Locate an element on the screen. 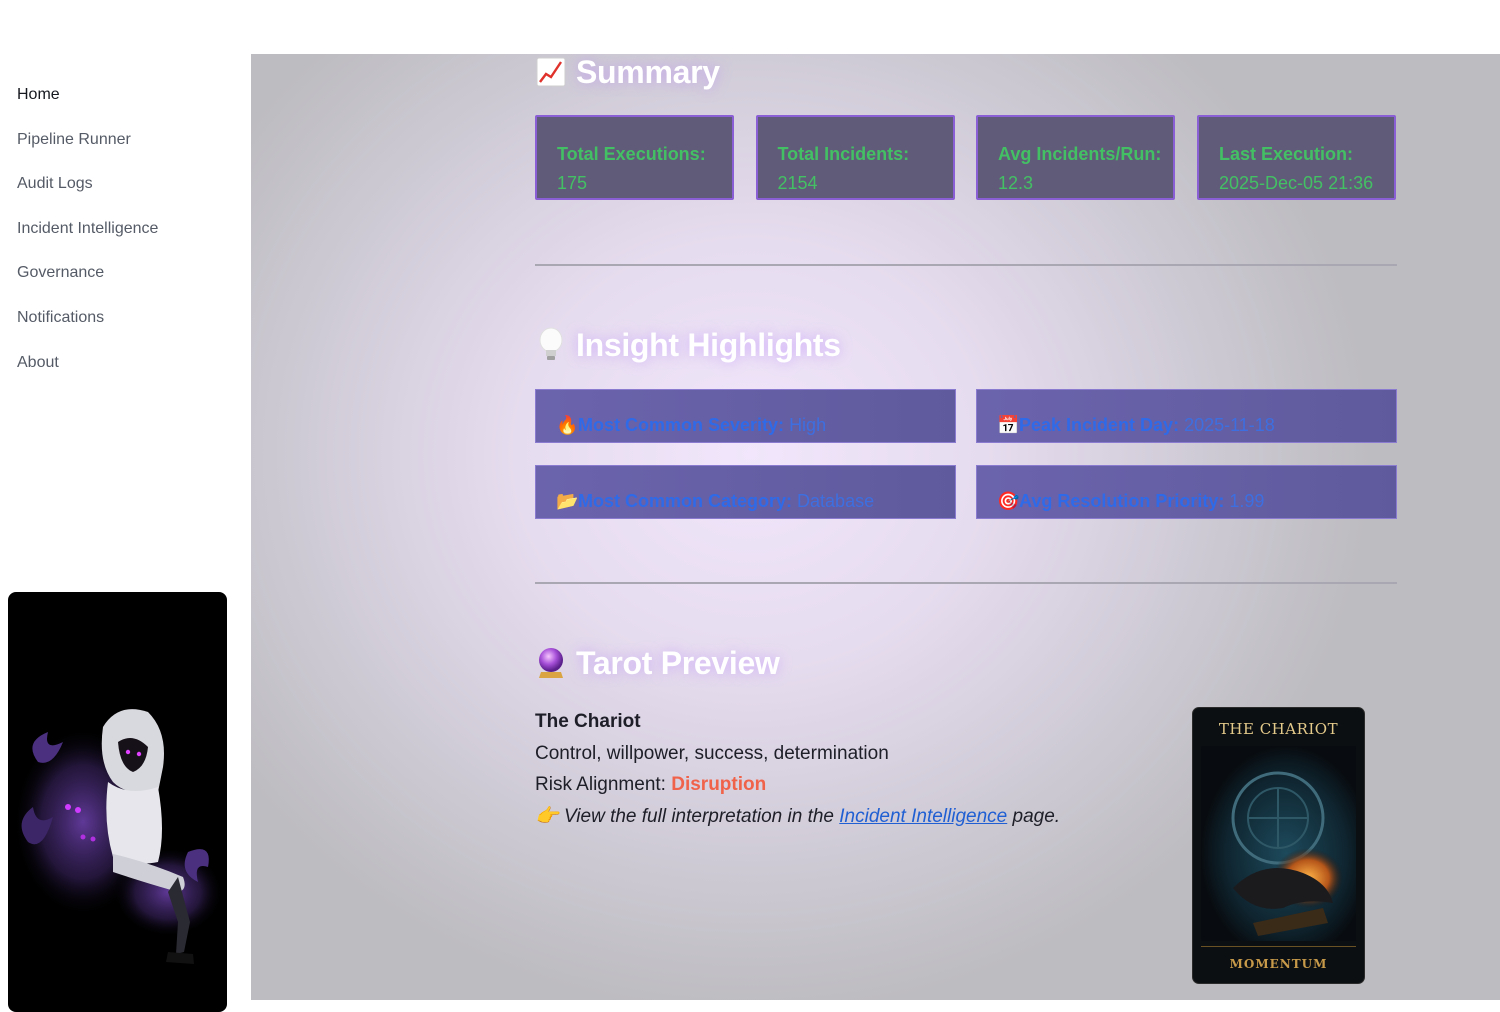  summary-heading: Summary is located at coordinates (627, 73).